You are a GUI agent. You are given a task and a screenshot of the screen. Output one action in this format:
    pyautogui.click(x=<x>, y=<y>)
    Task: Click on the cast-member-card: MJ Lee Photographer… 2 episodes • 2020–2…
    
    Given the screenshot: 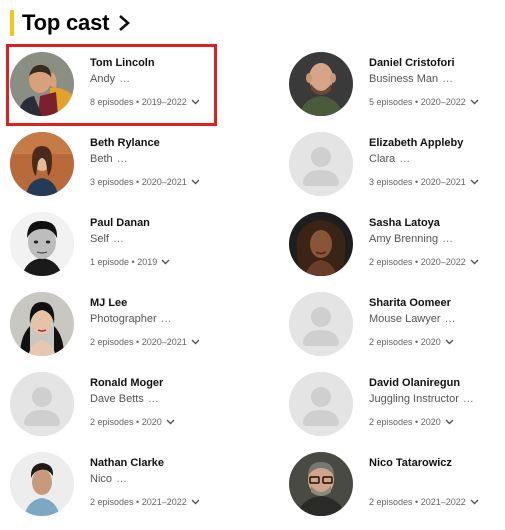 What is the action you would take?
    pyautogui.click(x=139, y=324)
    